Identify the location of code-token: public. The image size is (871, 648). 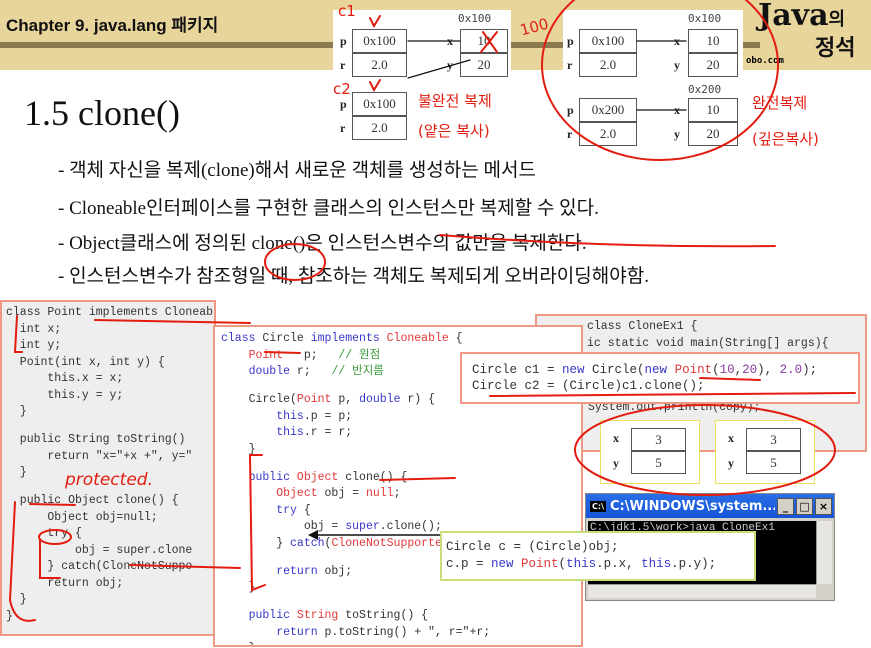
(259, 615).